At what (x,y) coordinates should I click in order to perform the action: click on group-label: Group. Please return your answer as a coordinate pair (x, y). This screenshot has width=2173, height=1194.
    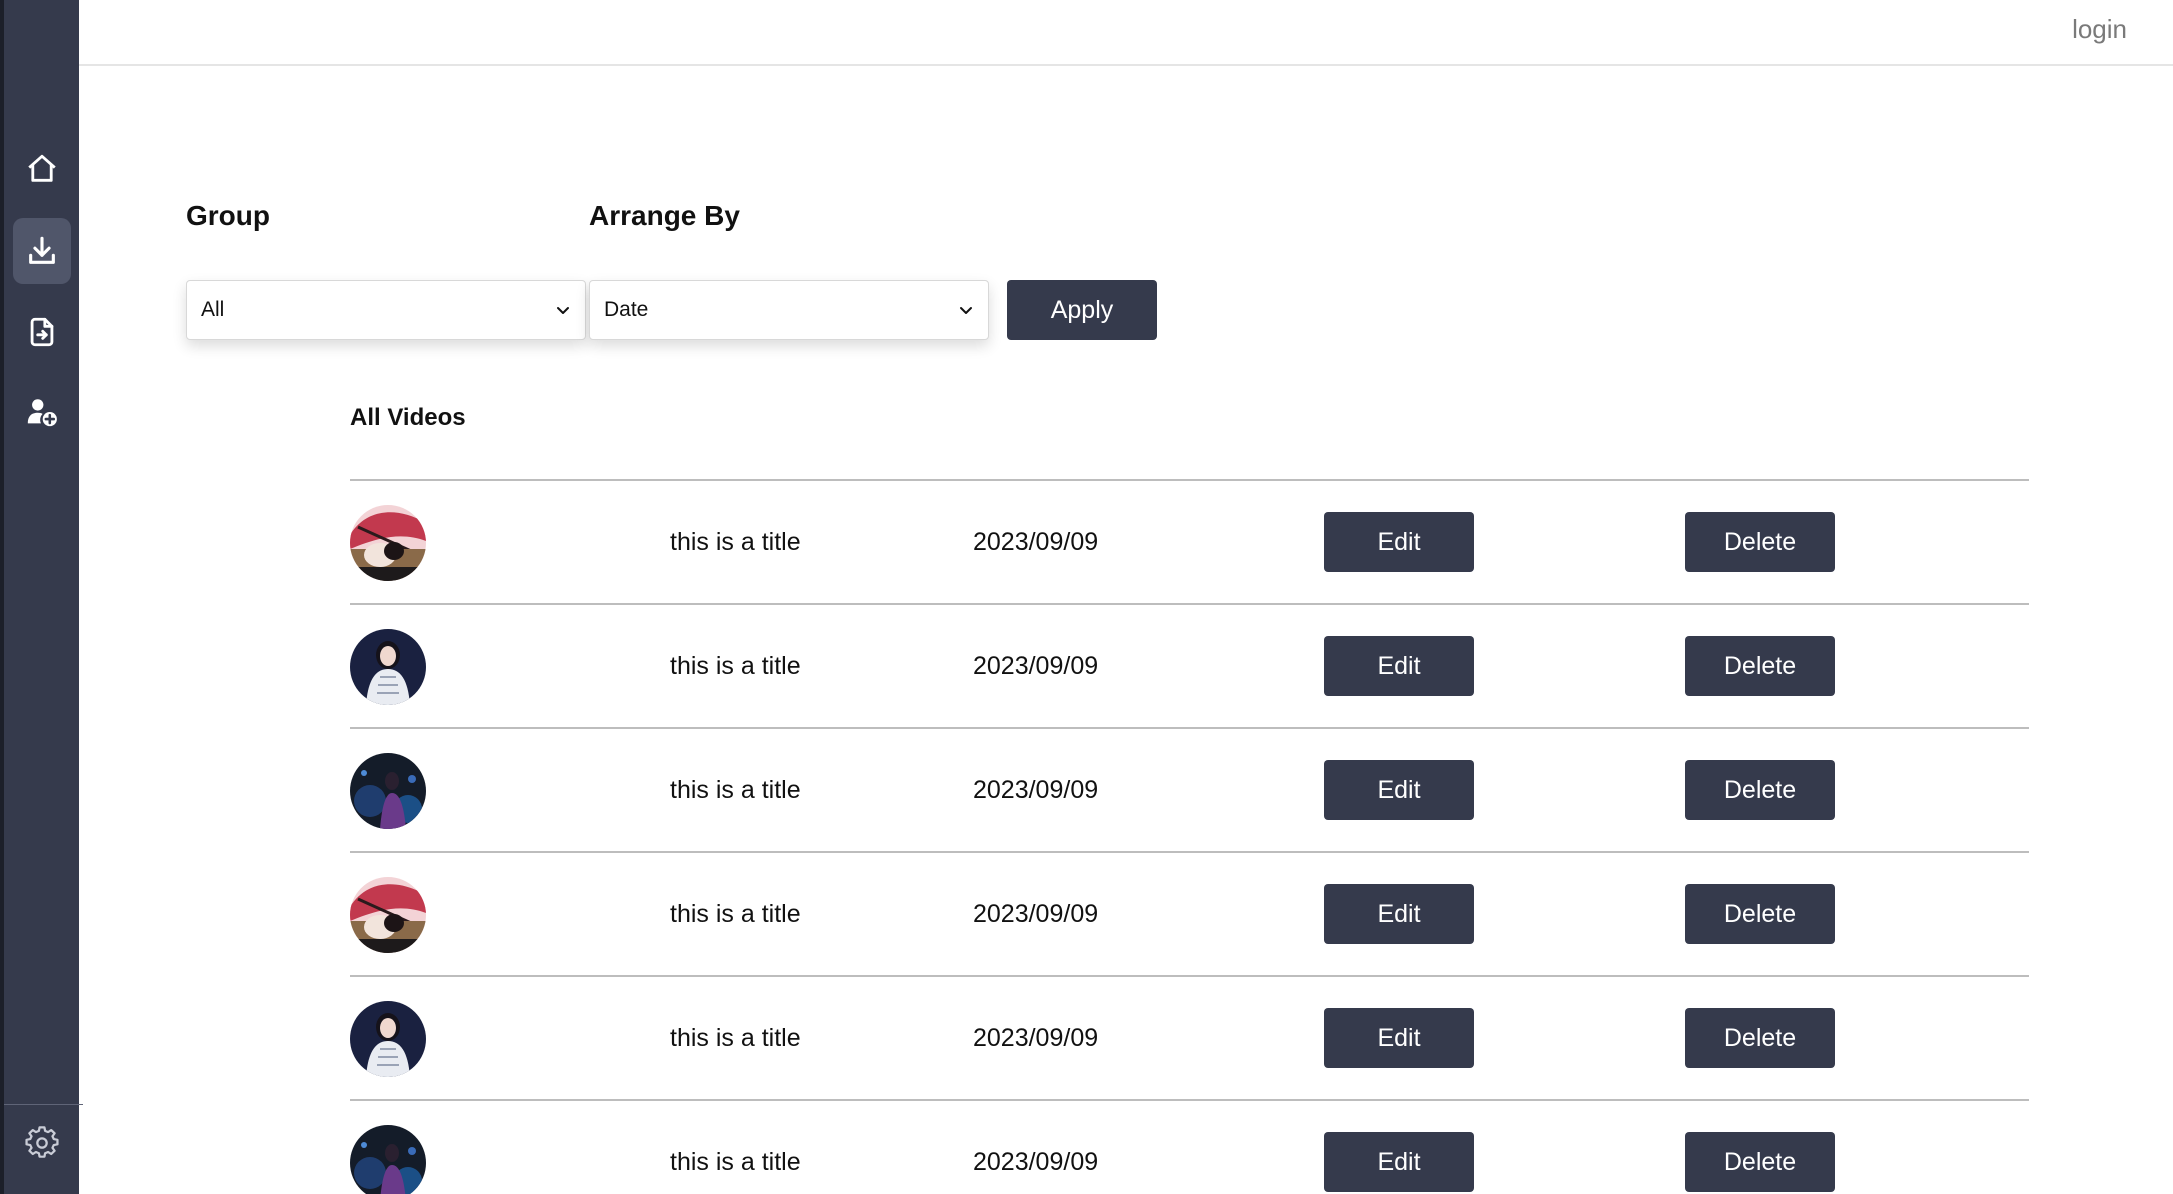
    Looking at the image, I should click on (228, 215).